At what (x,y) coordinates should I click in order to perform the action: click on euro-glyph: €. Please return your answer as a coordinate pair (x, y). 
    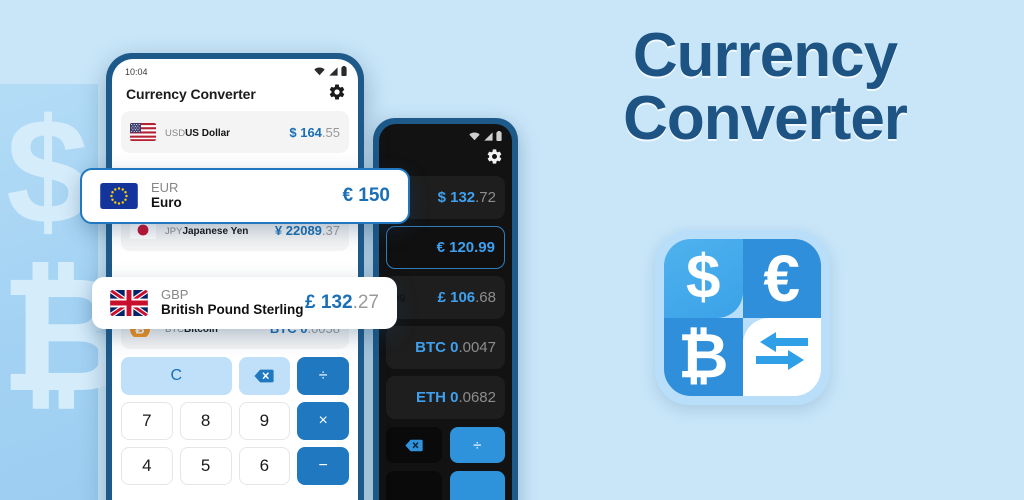
    Looking at the image, I should click on (782, 278).